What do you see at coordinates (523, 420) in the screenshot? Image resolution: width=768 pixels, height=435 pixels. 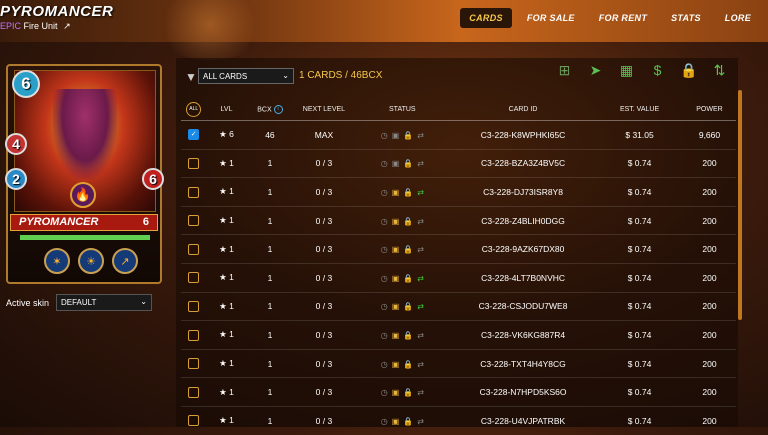 I see `cell-card-id: C3-228-U4VJPATRBK` at bounding box center [523, 420].